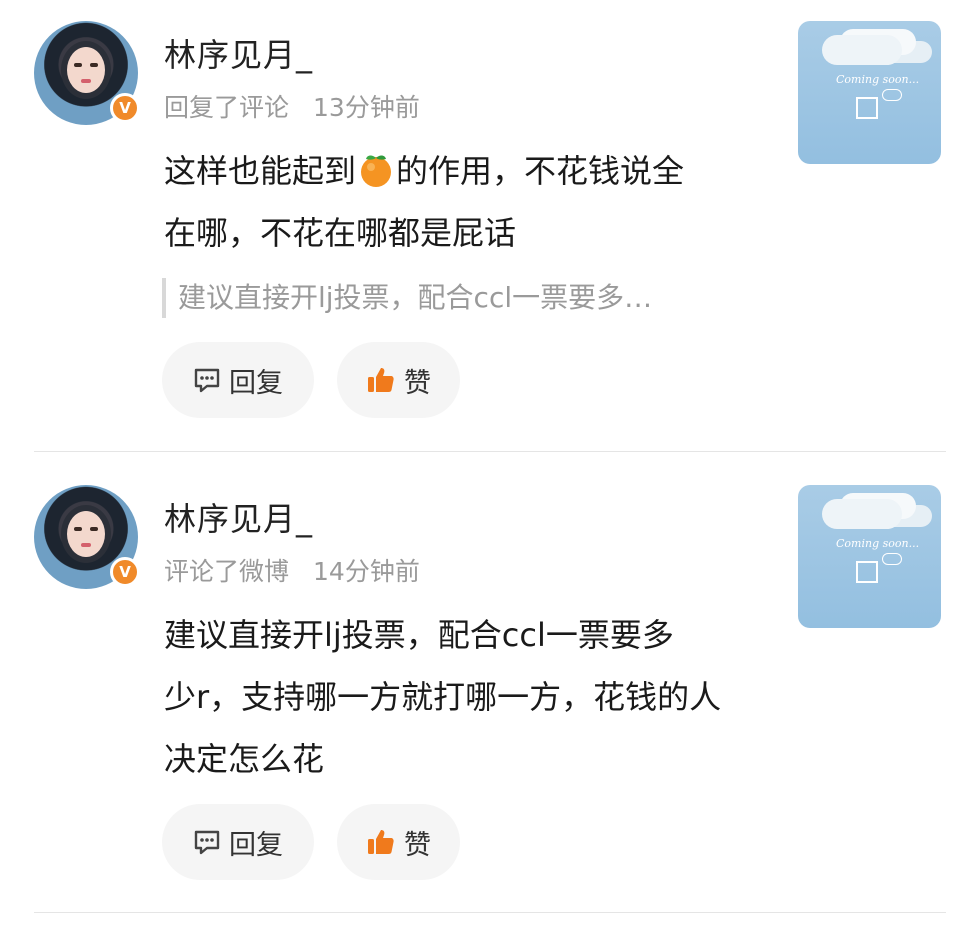 The image size is (974, 930). I want to click on meta-line: 评论了微博 14分钟前, so click(292, 570).